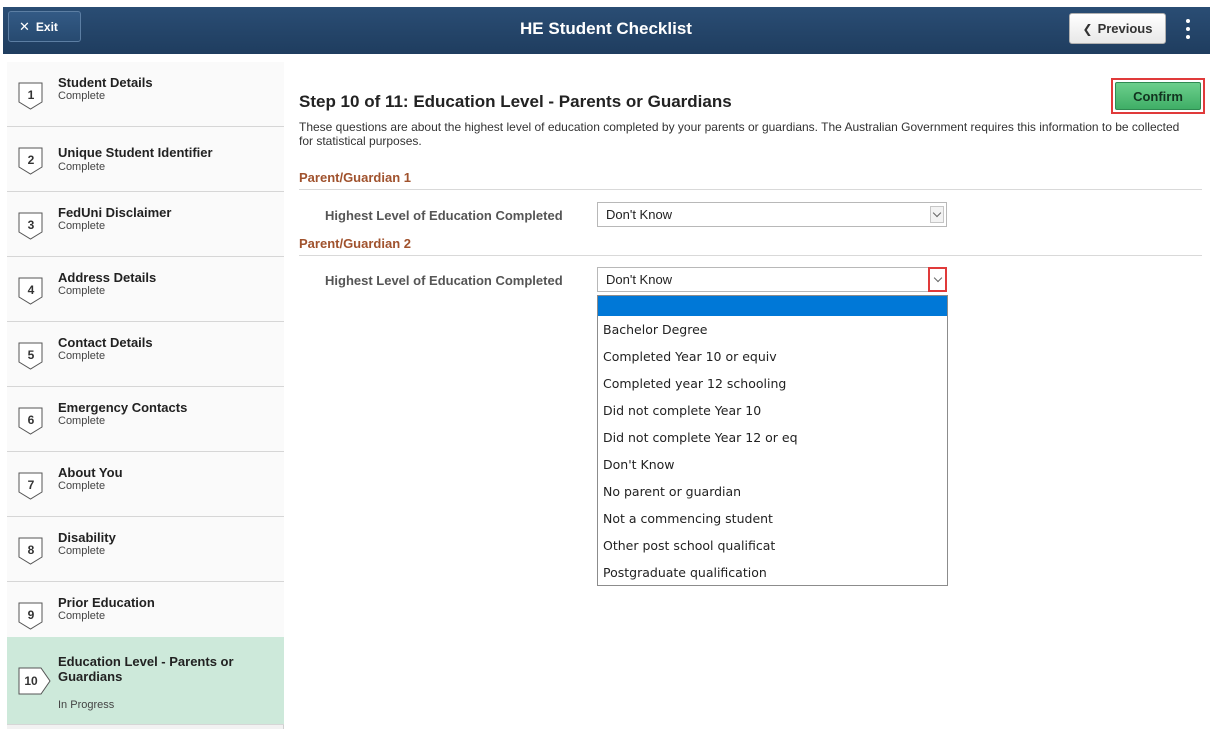  I want to click on confirm-button: Confirm, so click(1158, 96).